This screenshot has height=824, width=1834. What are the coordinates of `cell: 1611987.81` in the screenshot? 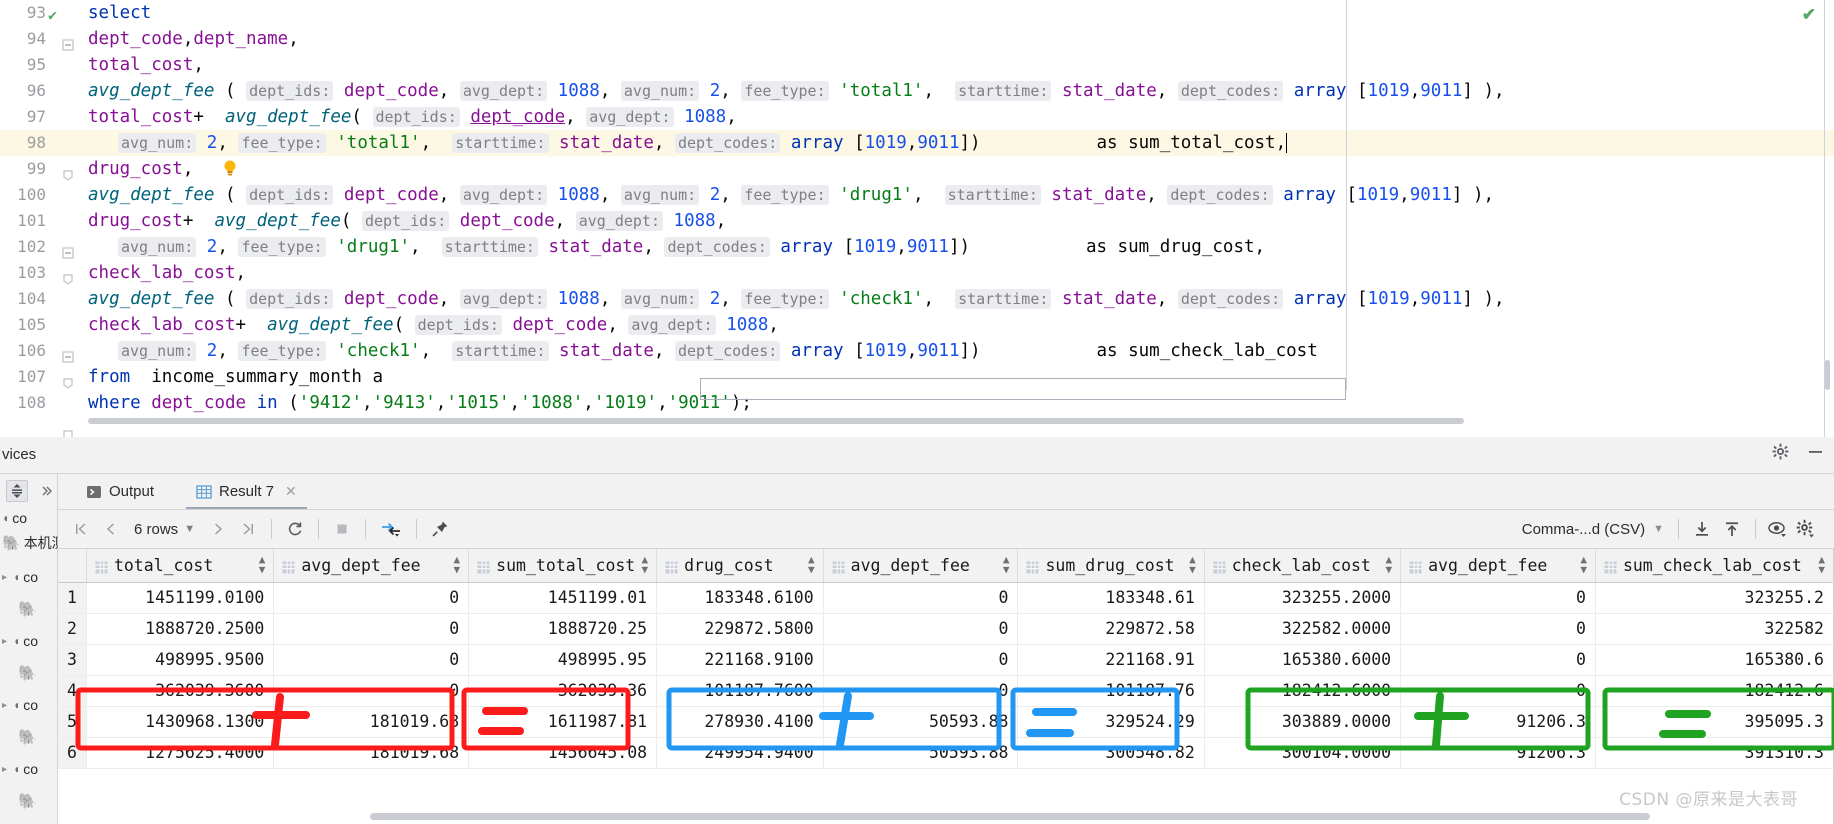 It's located at (563, 722).